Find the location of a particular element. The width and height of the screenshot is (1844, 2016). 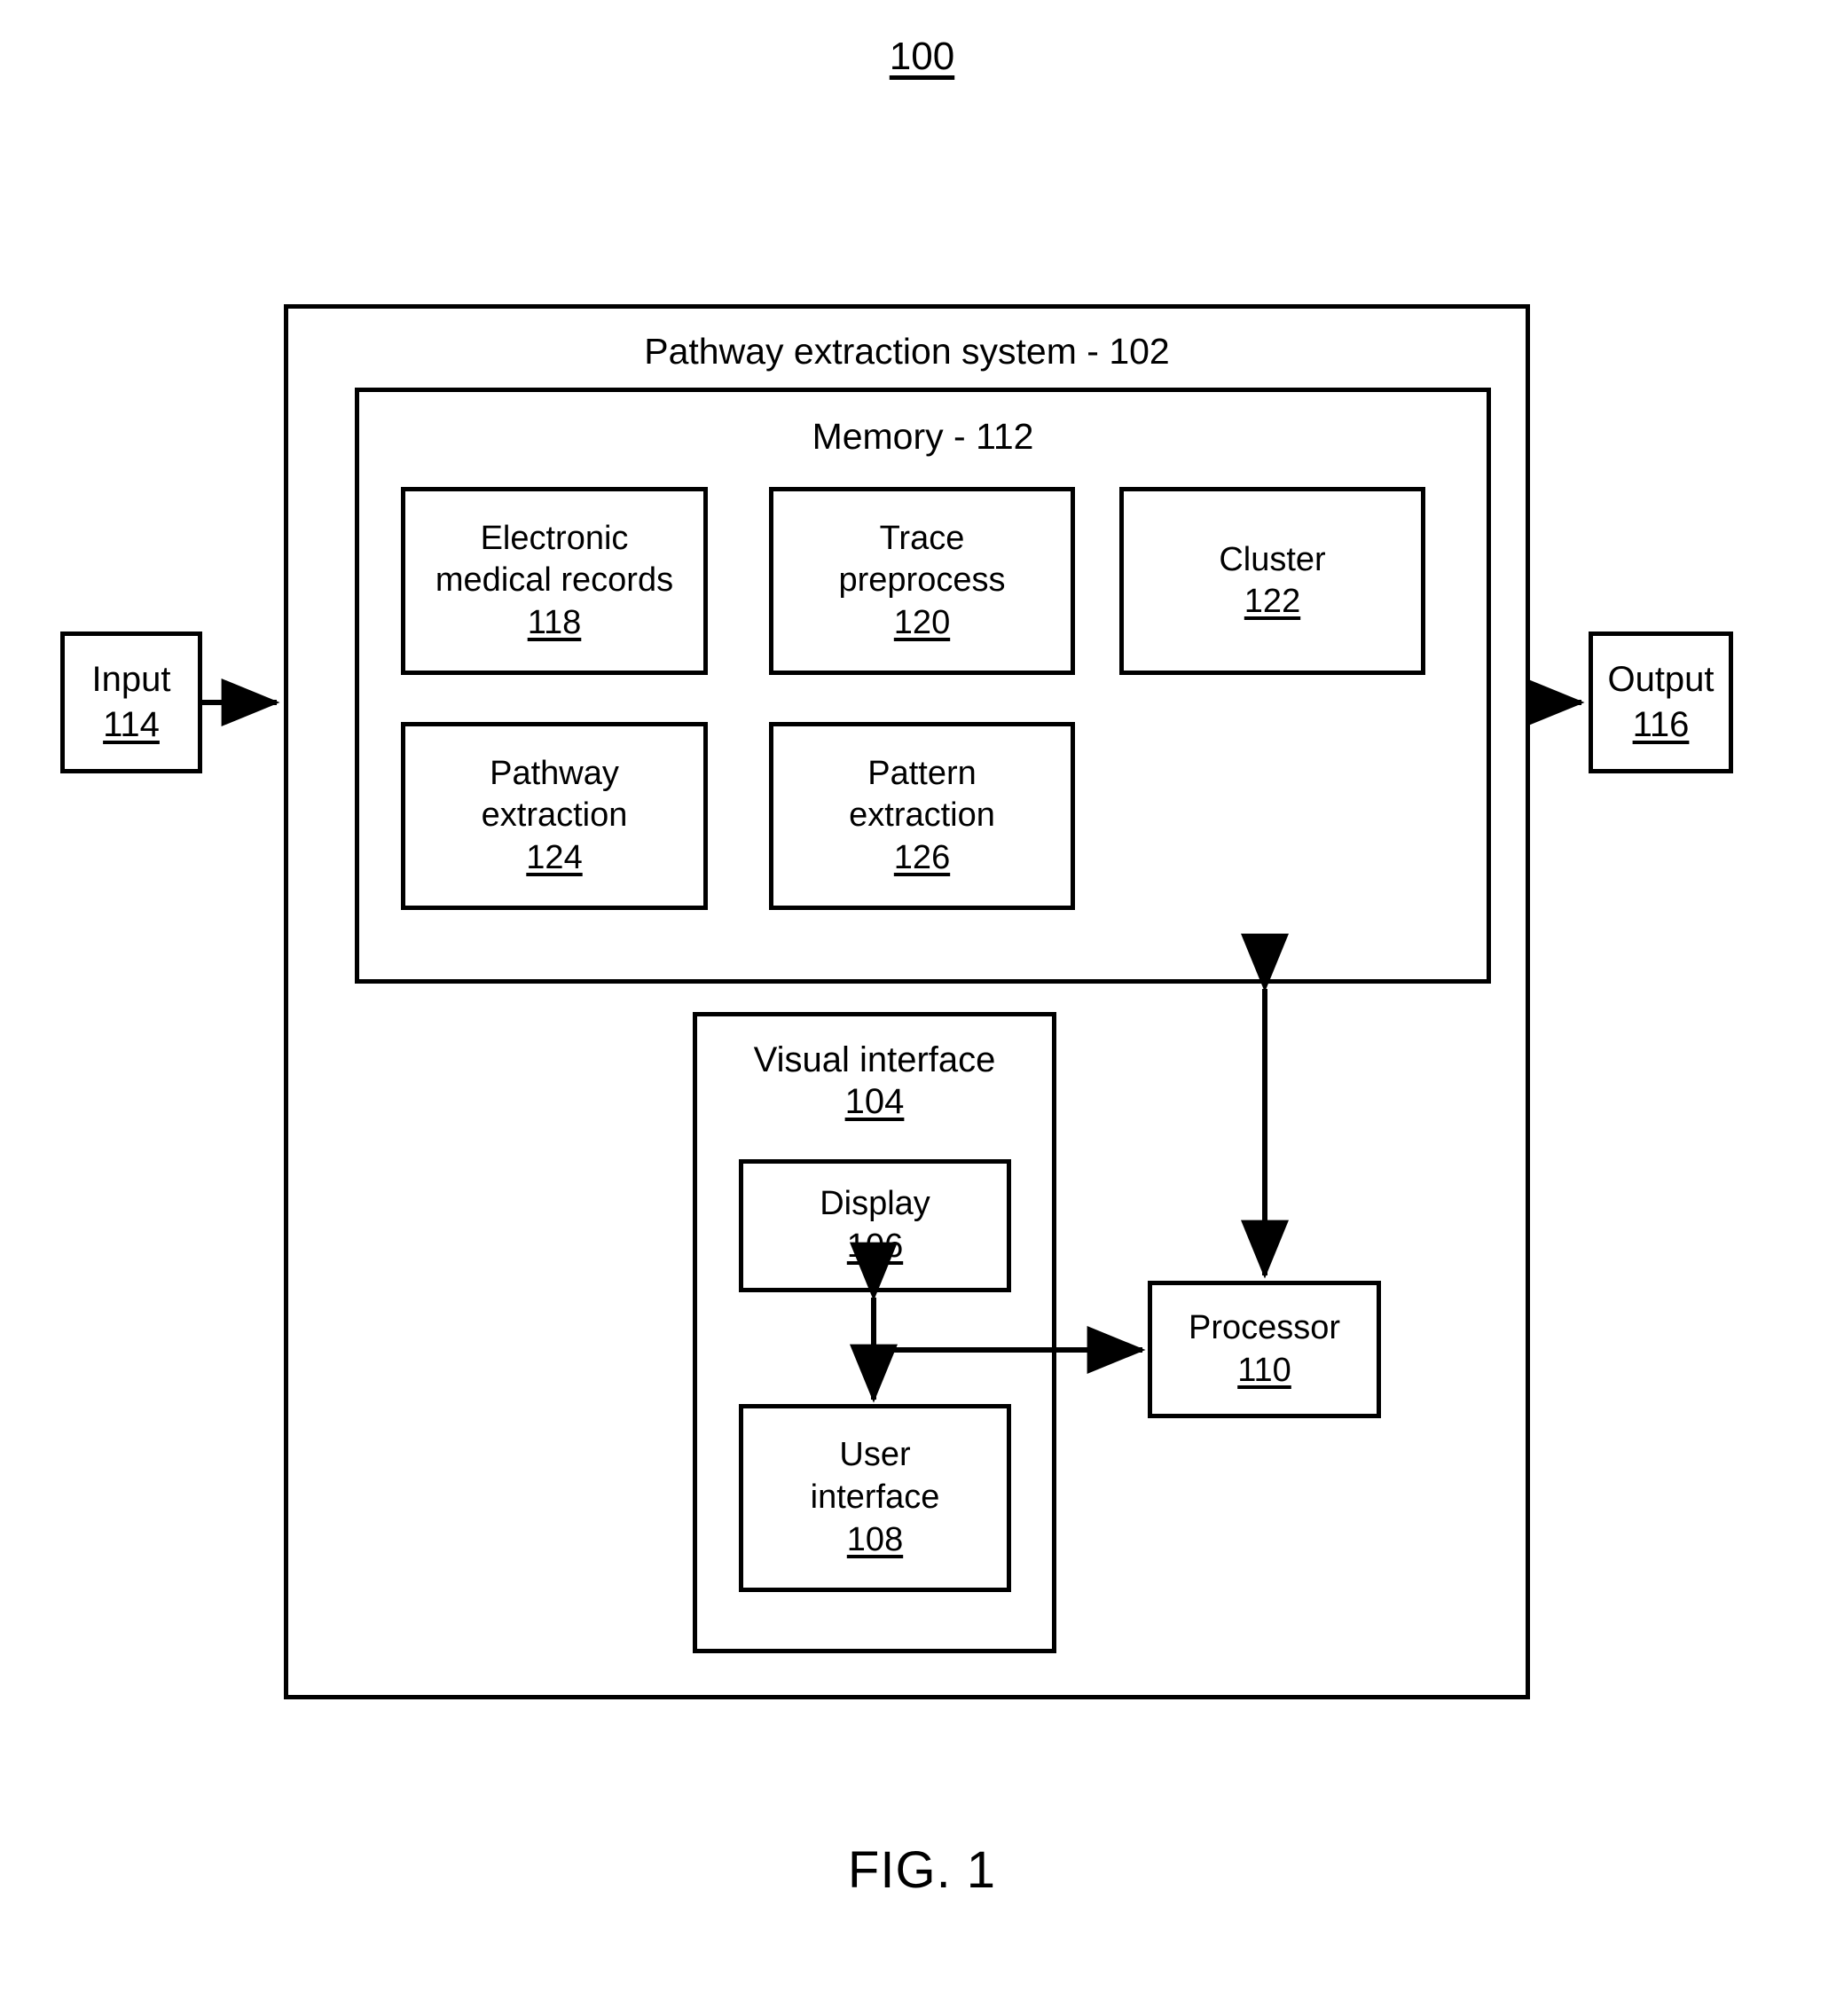

output-box: Output 116 is located at coordinates (1661, 702).